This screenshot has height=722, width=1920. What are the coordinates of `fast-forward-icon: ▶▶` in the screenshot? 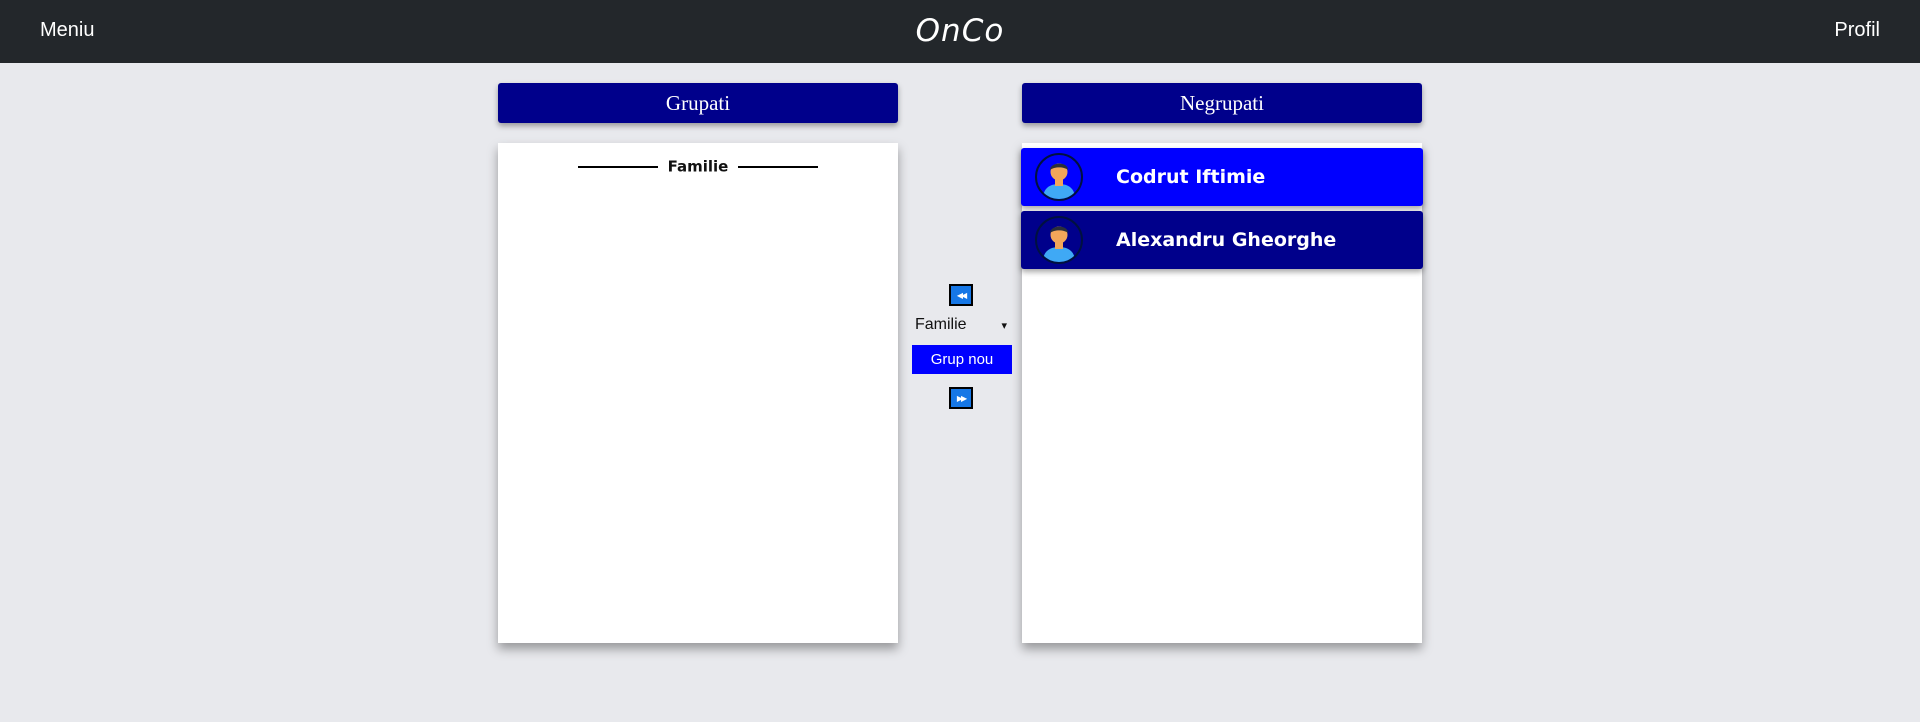 It's located at (961, 398).